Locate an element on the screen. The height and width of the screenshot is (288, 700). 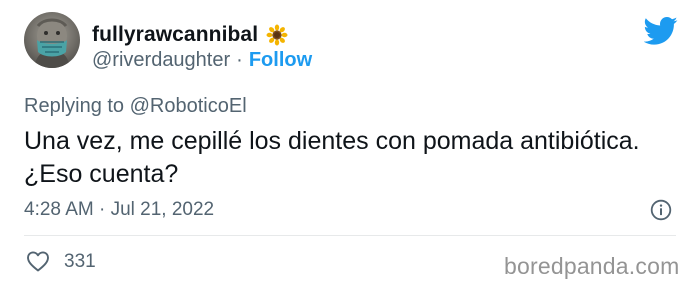
replying-to: Replying to @RoboticoEl is located at coordinates (135, 106).